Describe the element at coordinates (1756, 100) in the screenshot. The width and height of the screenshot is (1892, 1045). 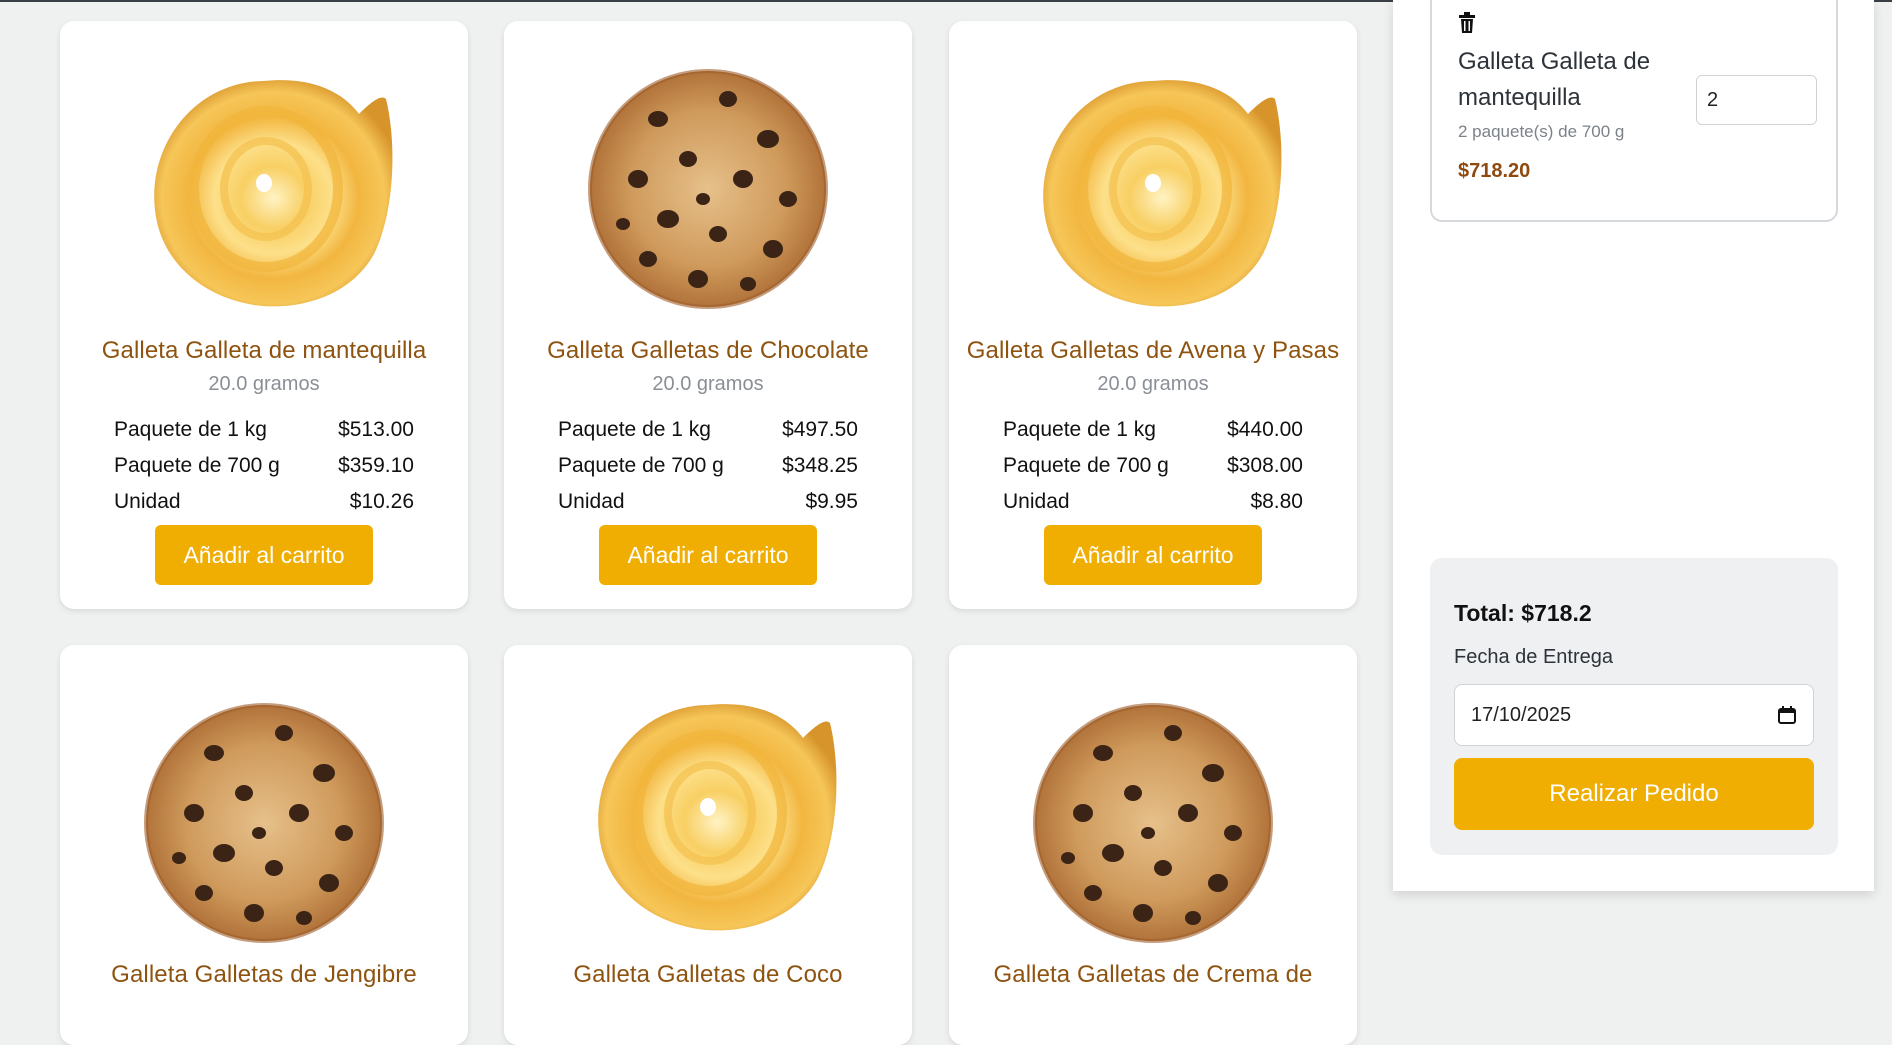
I see `quantity-input` at that location.